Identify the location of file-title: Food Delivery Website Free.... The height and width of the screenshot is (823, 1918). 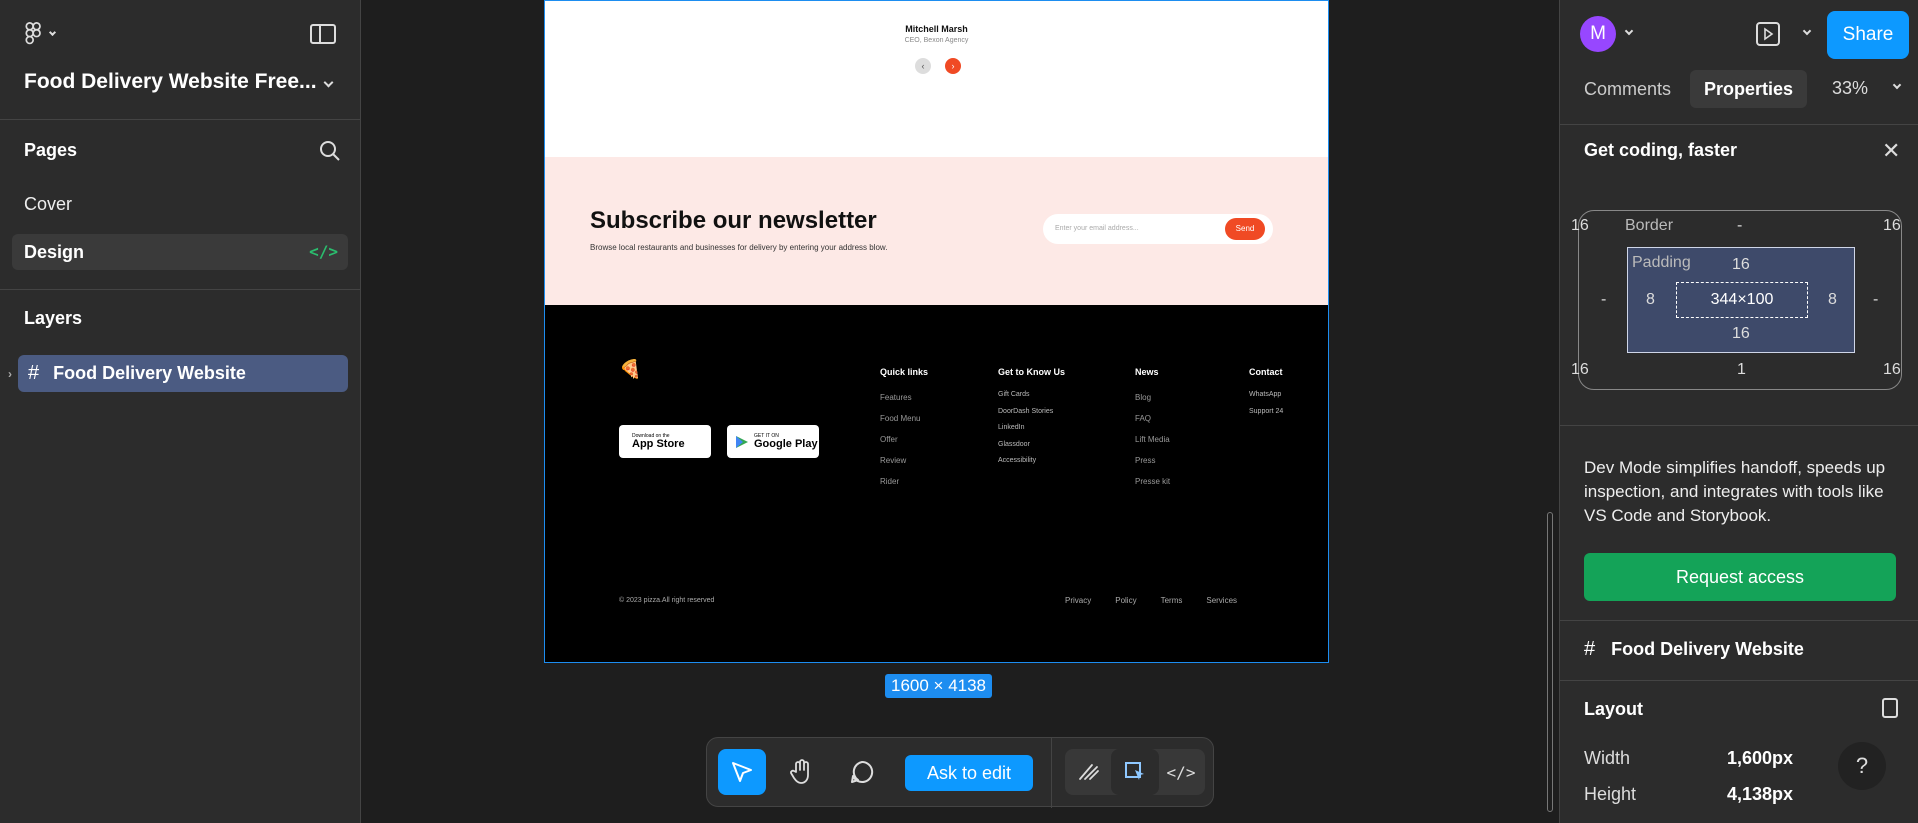
(170, 81).